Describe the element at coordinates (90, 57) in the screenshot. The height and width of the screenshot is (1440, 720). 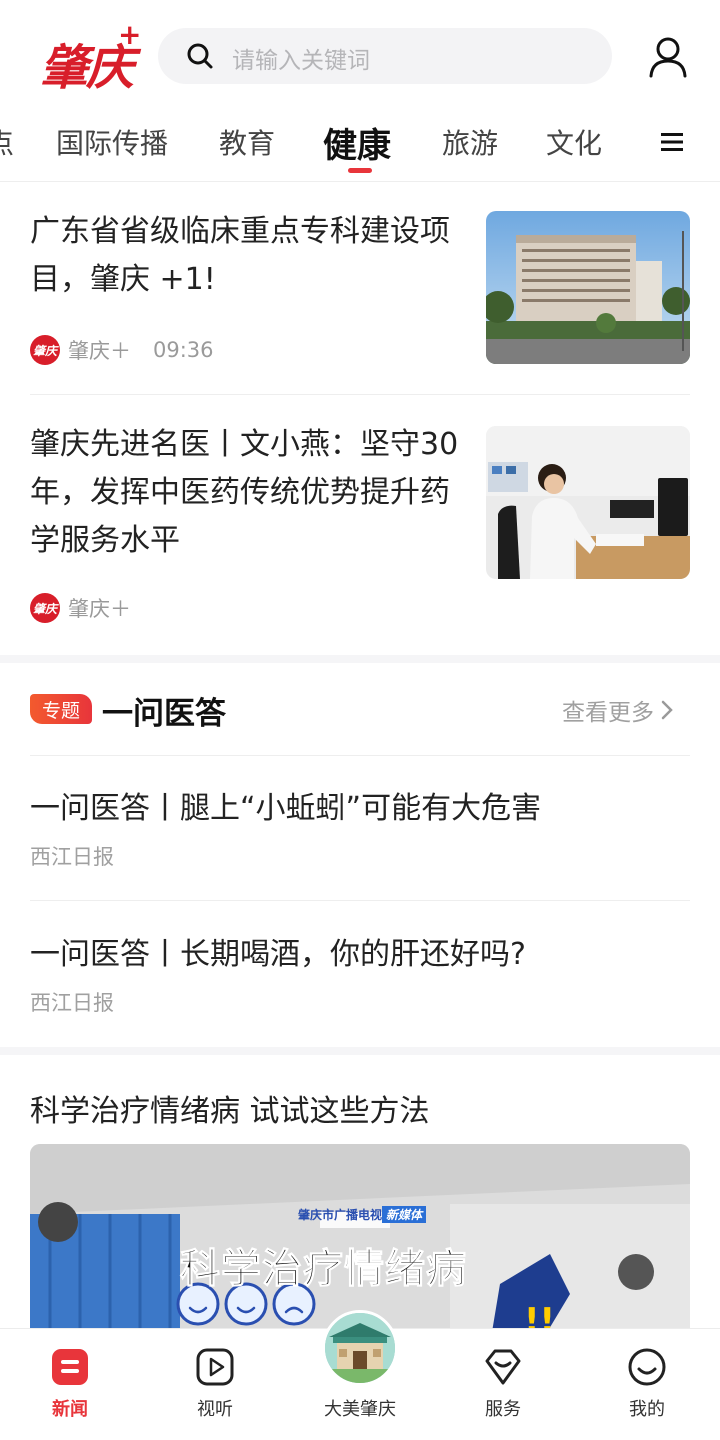
I see `app-logo: 肇庆 +` at that location.